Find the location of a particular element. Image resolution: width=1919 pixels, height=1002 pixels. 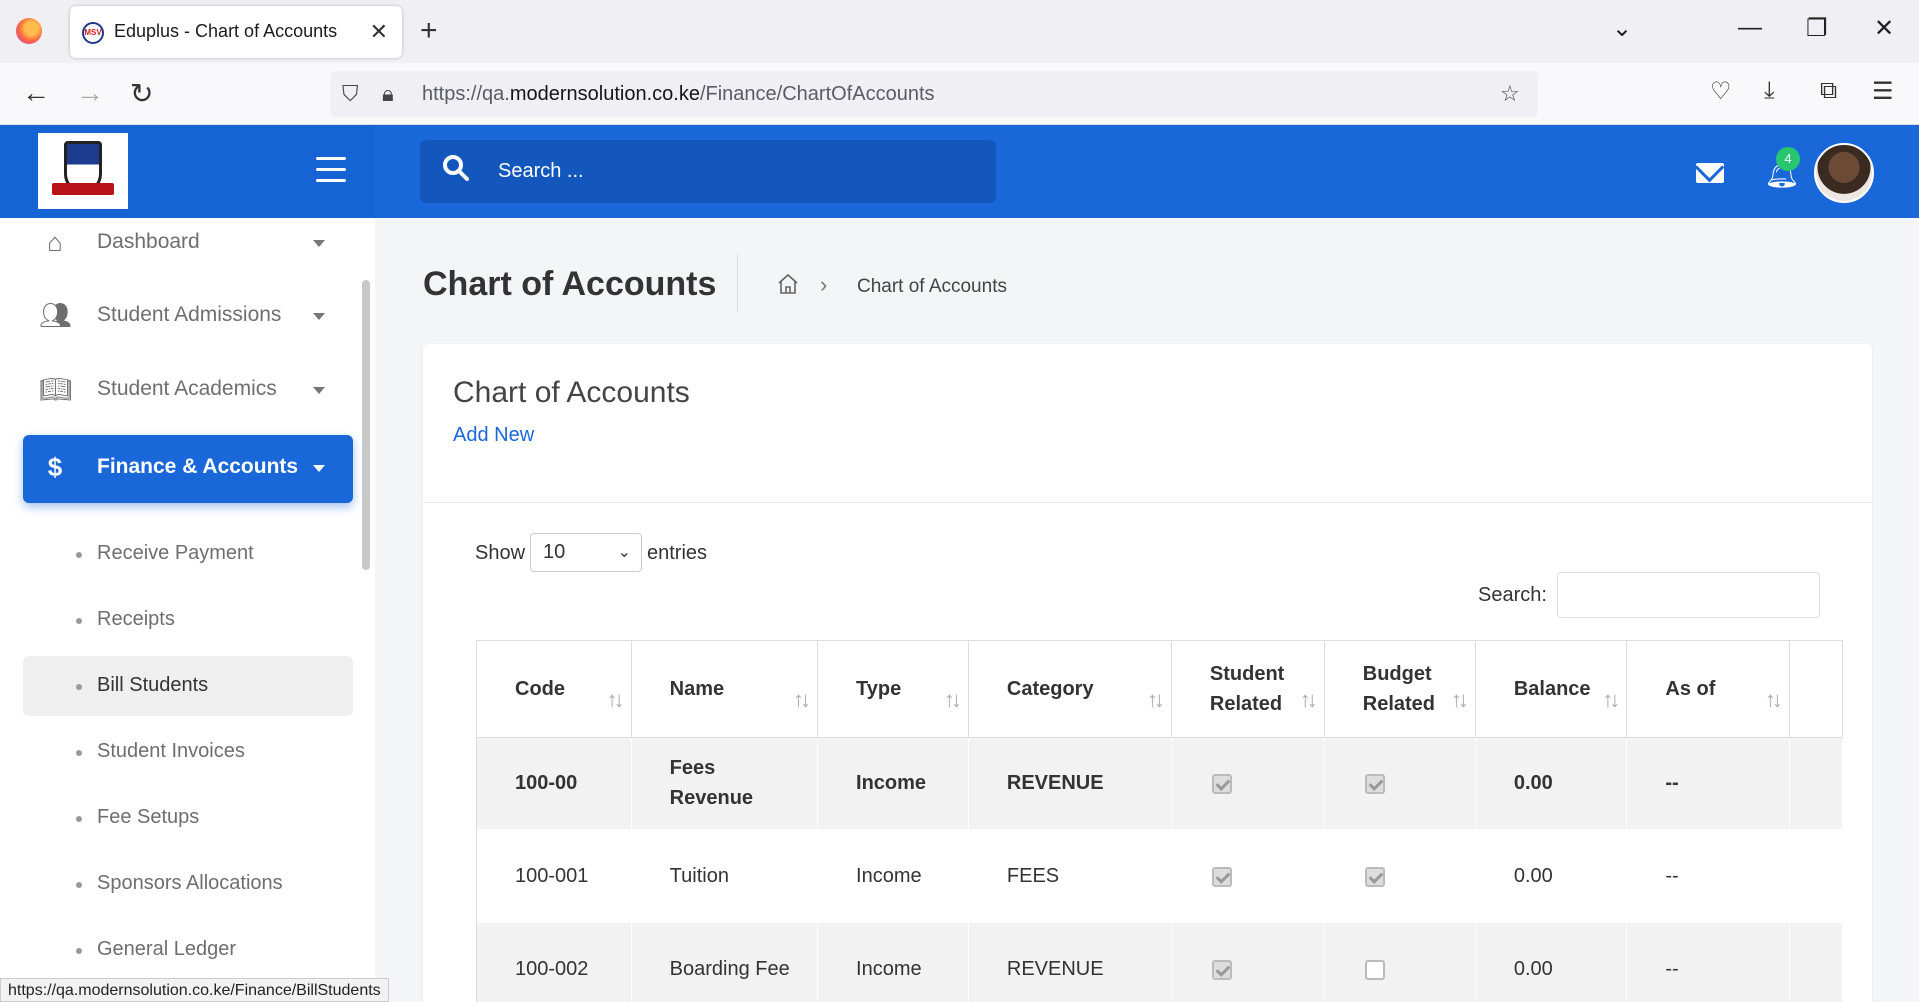

menu-toggle-icon is located at coordinates (331, 170).